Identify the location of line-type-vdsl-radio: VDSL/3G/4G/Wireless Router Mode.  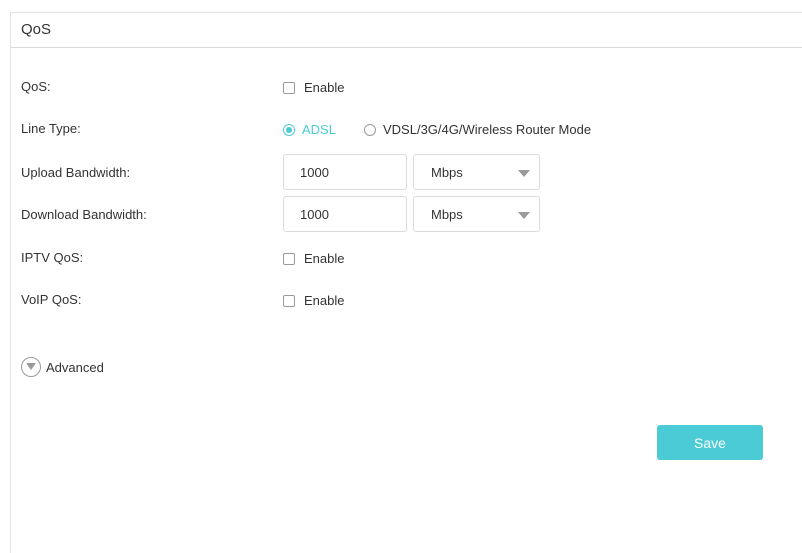
(477, 129).